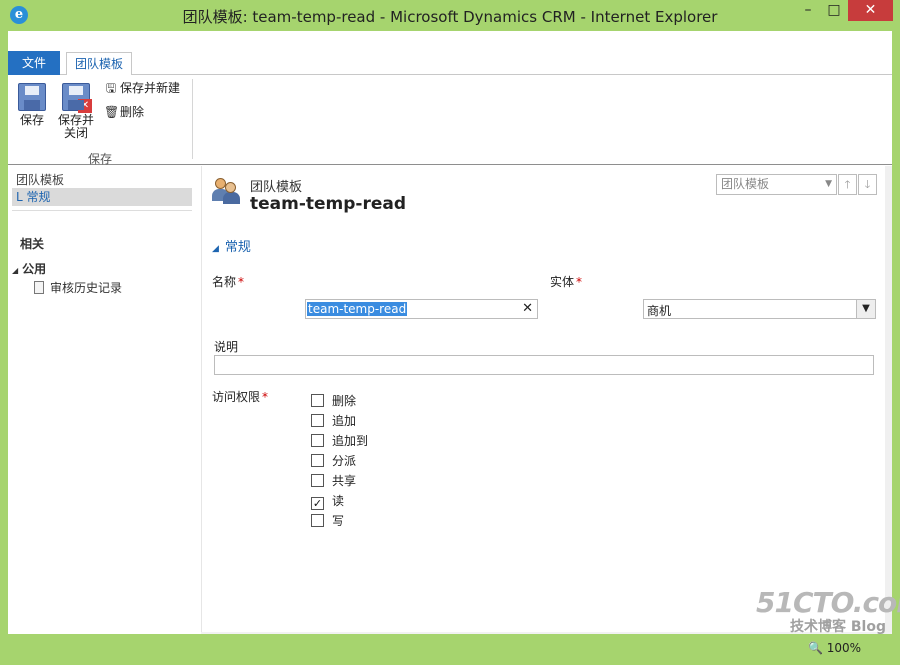  Describe the element at coordinates (562, 282) in the screenshot. I see `entity-label-text: 实体` at that location.